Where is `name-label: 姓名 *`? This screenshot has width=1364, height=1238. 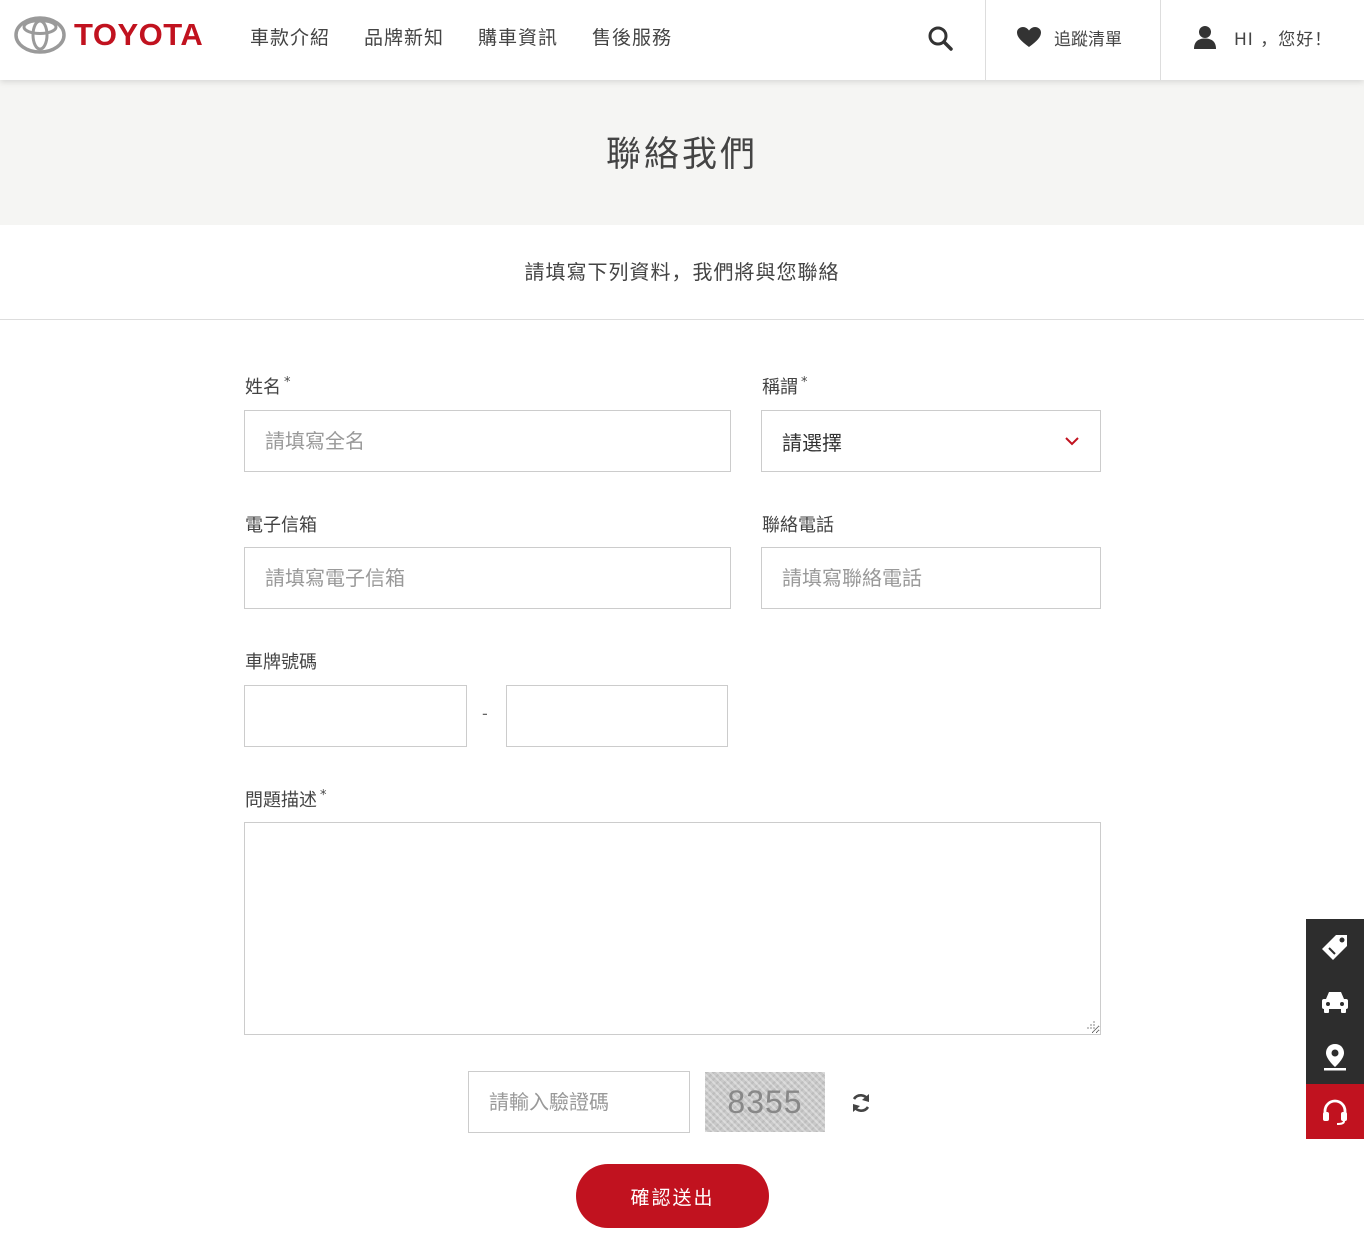 name-label: 姓名 * is located at coordinates (268, 386).